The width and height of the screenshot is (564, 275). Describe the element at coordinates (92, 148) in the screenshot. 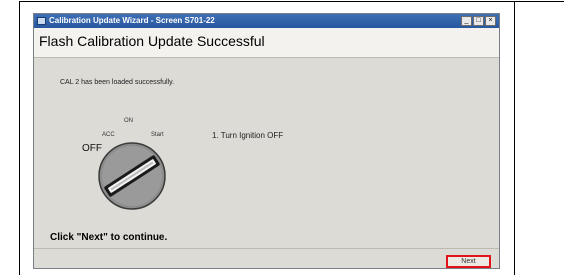

I see `ignition-label-off: OFF` at that location.